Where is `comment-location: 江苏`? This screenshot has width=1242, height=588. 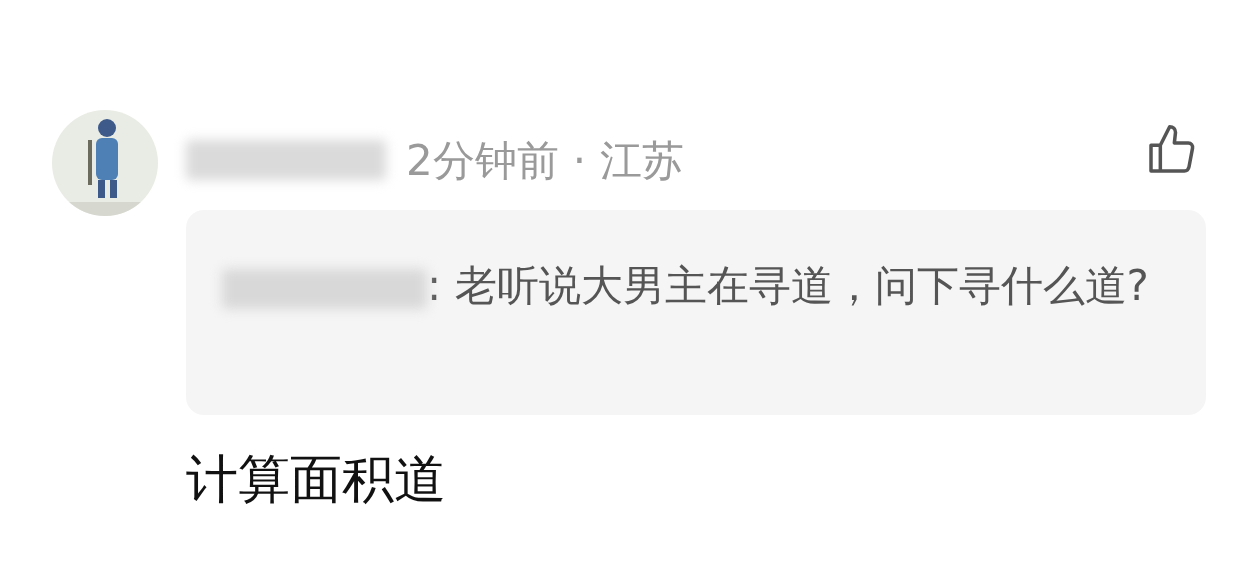
comment-location: 江苏 is located at coordinates (642, 160).